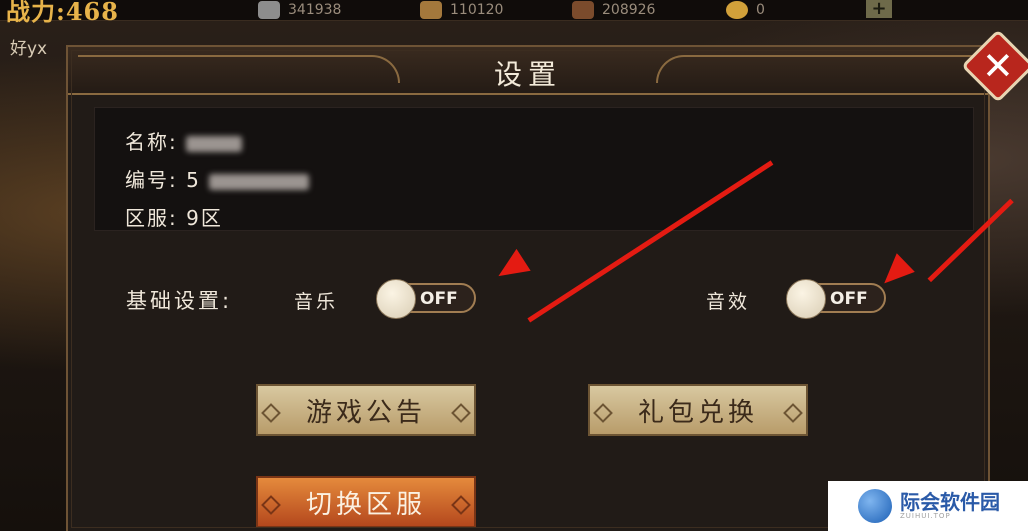 This screenshot has height=531, width=1028. Describe the element at coordinates (950, 502) in the screenshot. I see `watermark-text: 际会软件园` at that location.